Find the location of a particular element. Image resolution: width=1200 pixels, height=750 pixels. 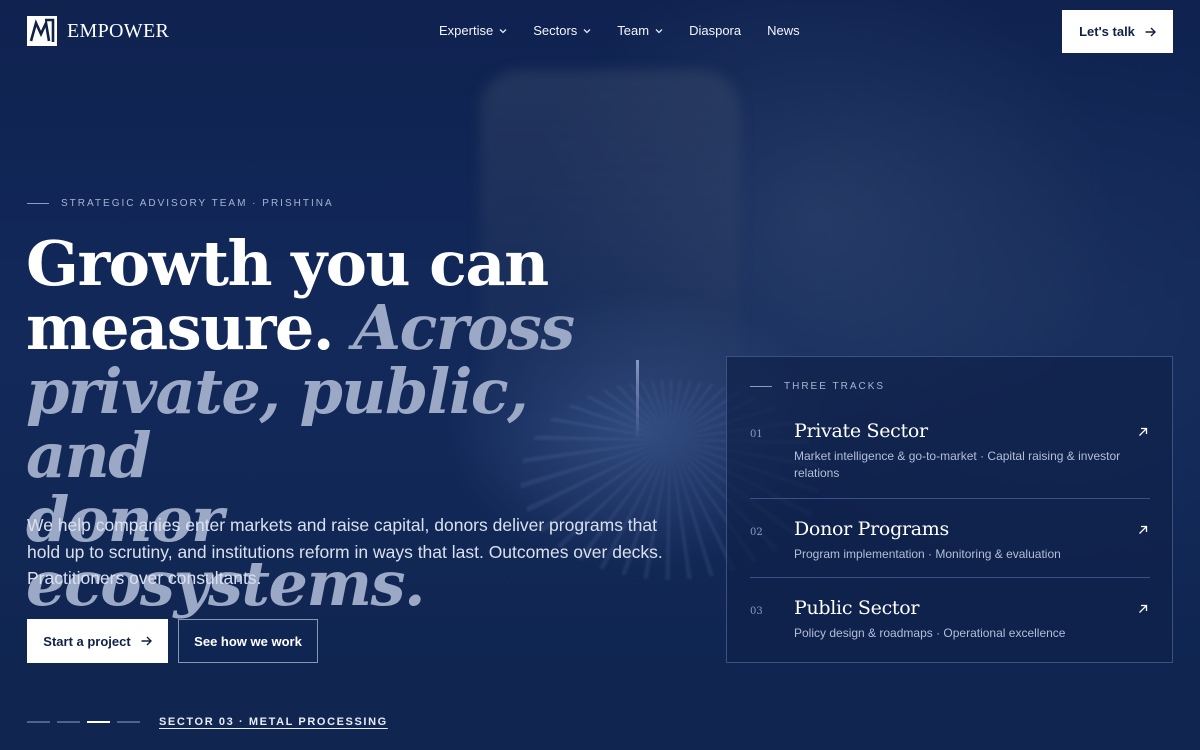

brand-name: EMPOWER is located at coordinates (118, 30).